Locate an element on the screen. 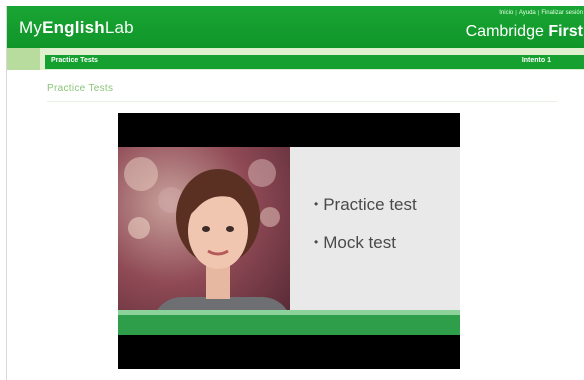 Image resolution: width=584 pixels, height=380 pixels. divider is located at coordinates (302, 101).